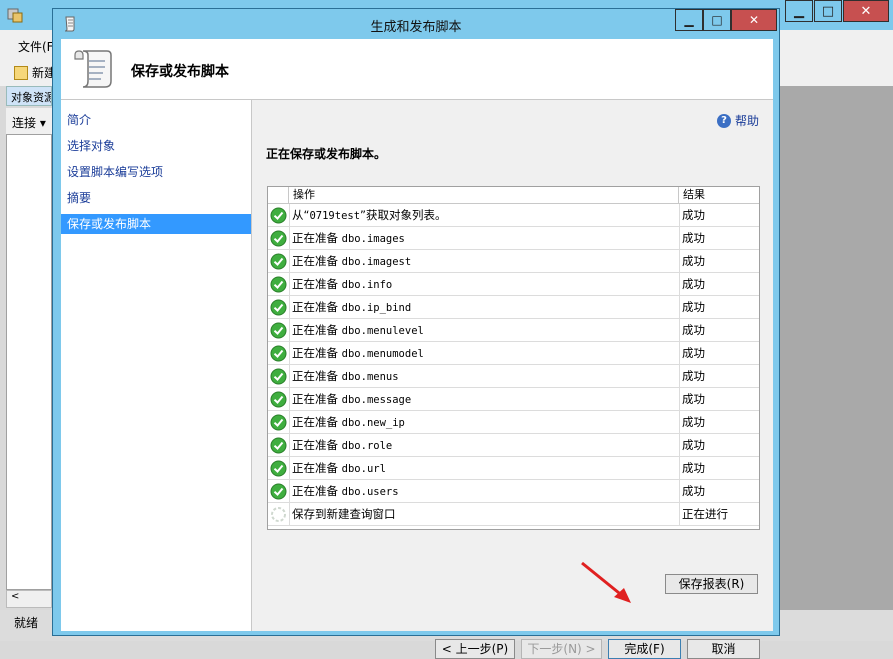 This screenshot has width=893, height=659. Describe the element at coordinates (373, 423) in the screenshot. I see `operation-object: dbo.new_ip` at that location.